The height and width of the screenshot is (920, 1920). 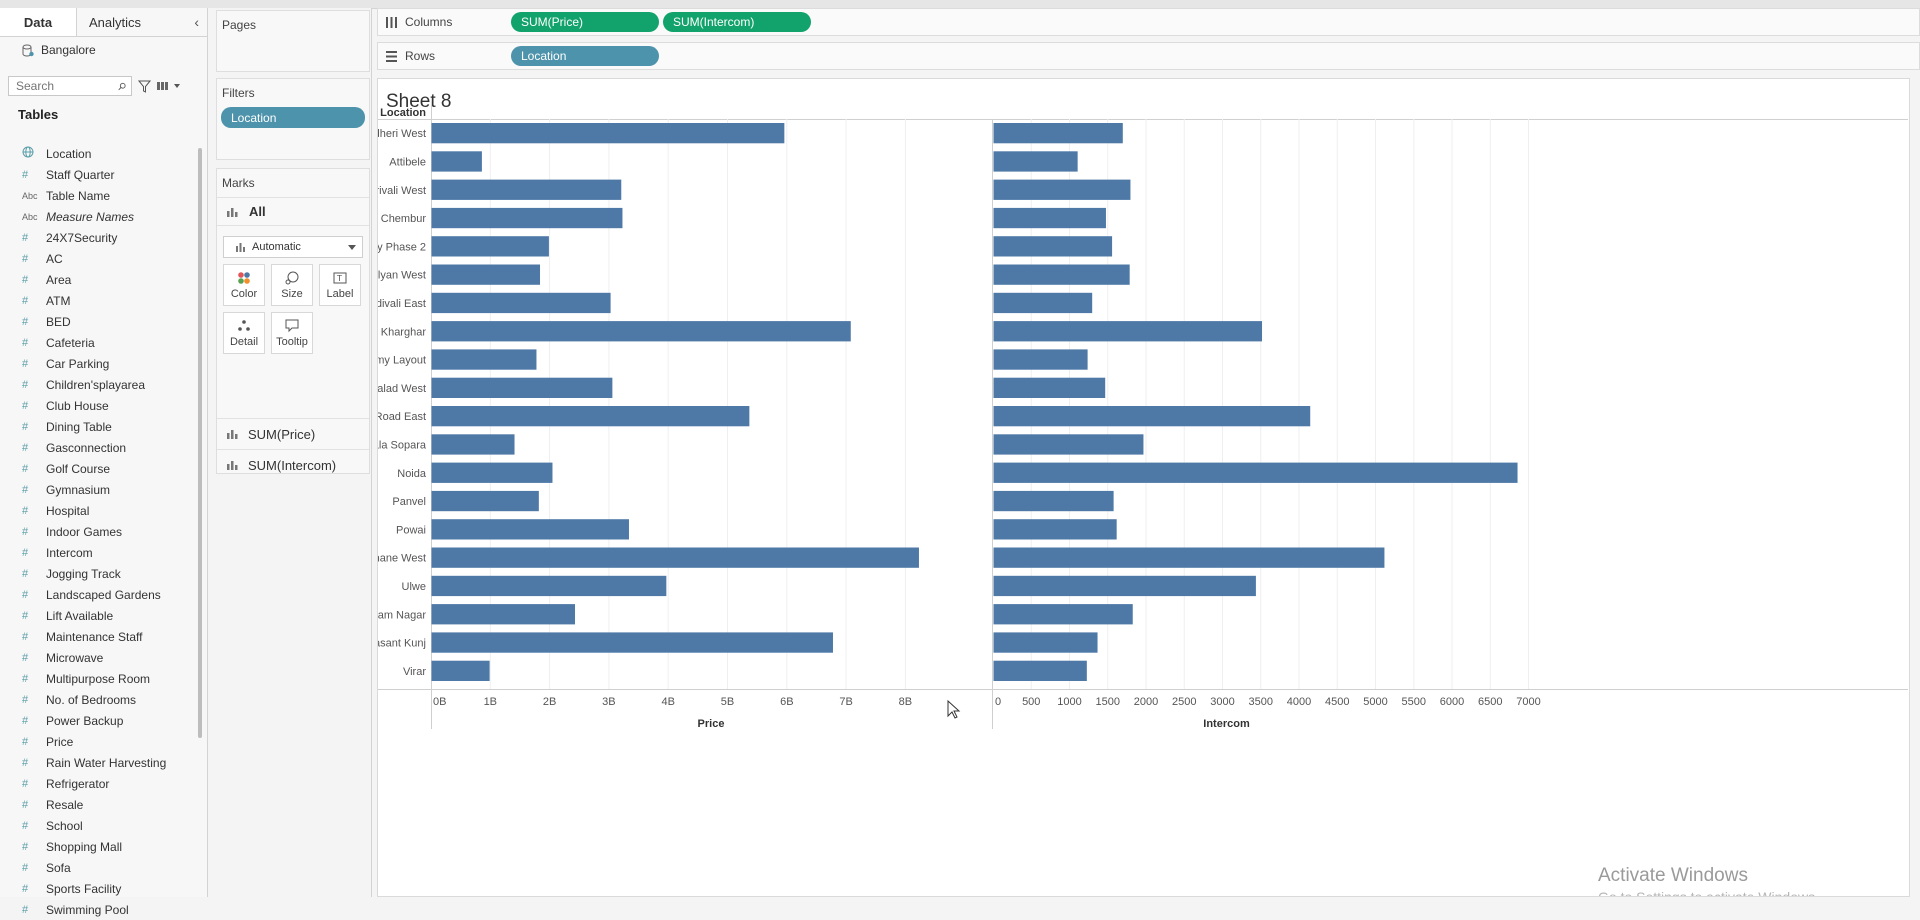 What do you see at coordinates (340, 285) in the screenshot?
I see `label-button: T Label` at bounding box center [340, 285].